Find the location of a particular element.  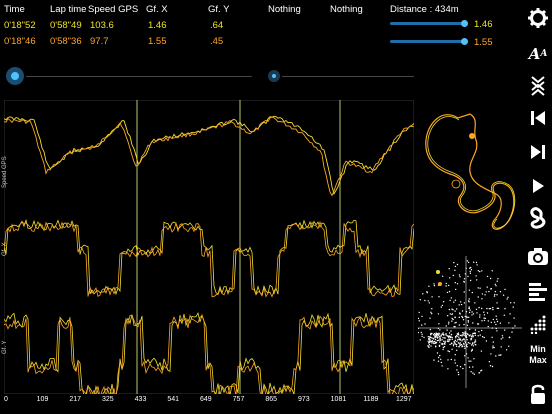

row2-gfx: 1.55 is located at coordinates (157, 41).